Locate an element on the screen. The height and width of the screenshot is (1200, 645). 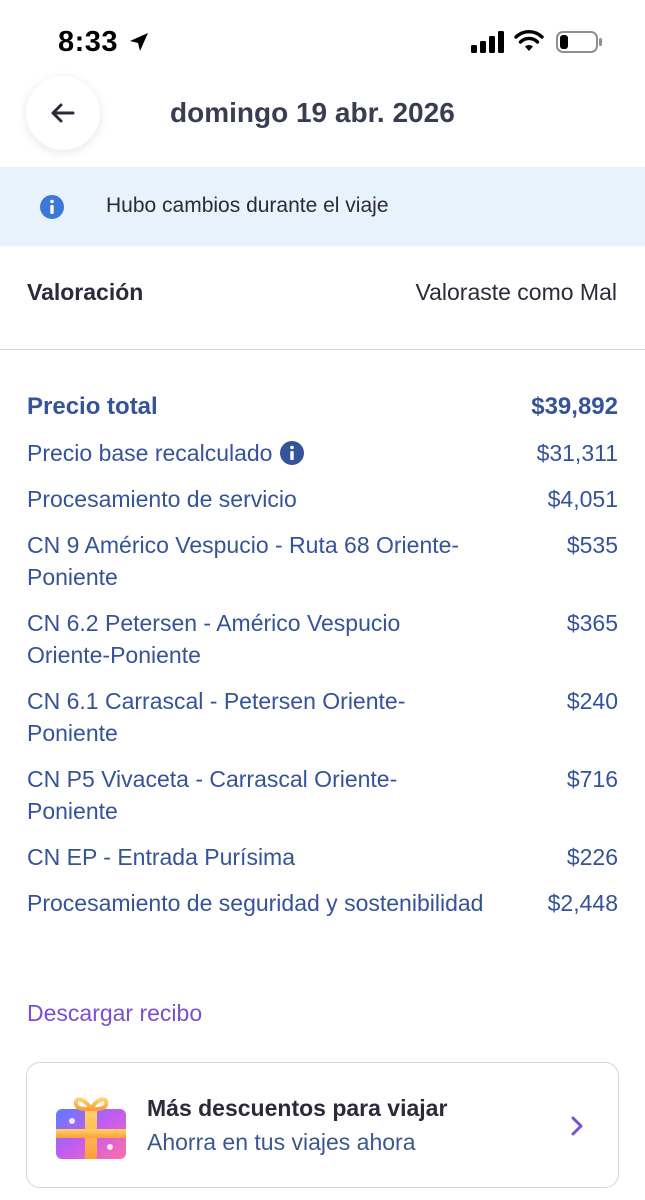
price-value: $365 is located at coordinates (592, 623).